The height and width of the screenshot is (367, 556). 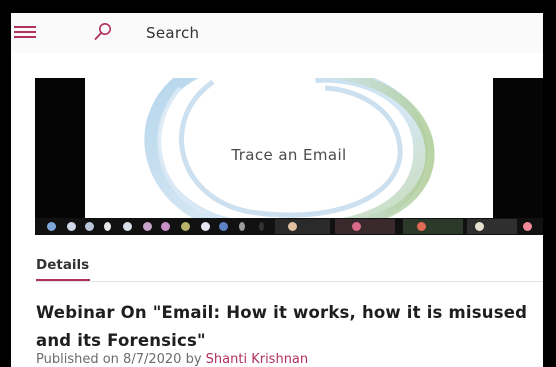 I want to click on author-link: Shanti Krishnan, so click(x=257, y=359).